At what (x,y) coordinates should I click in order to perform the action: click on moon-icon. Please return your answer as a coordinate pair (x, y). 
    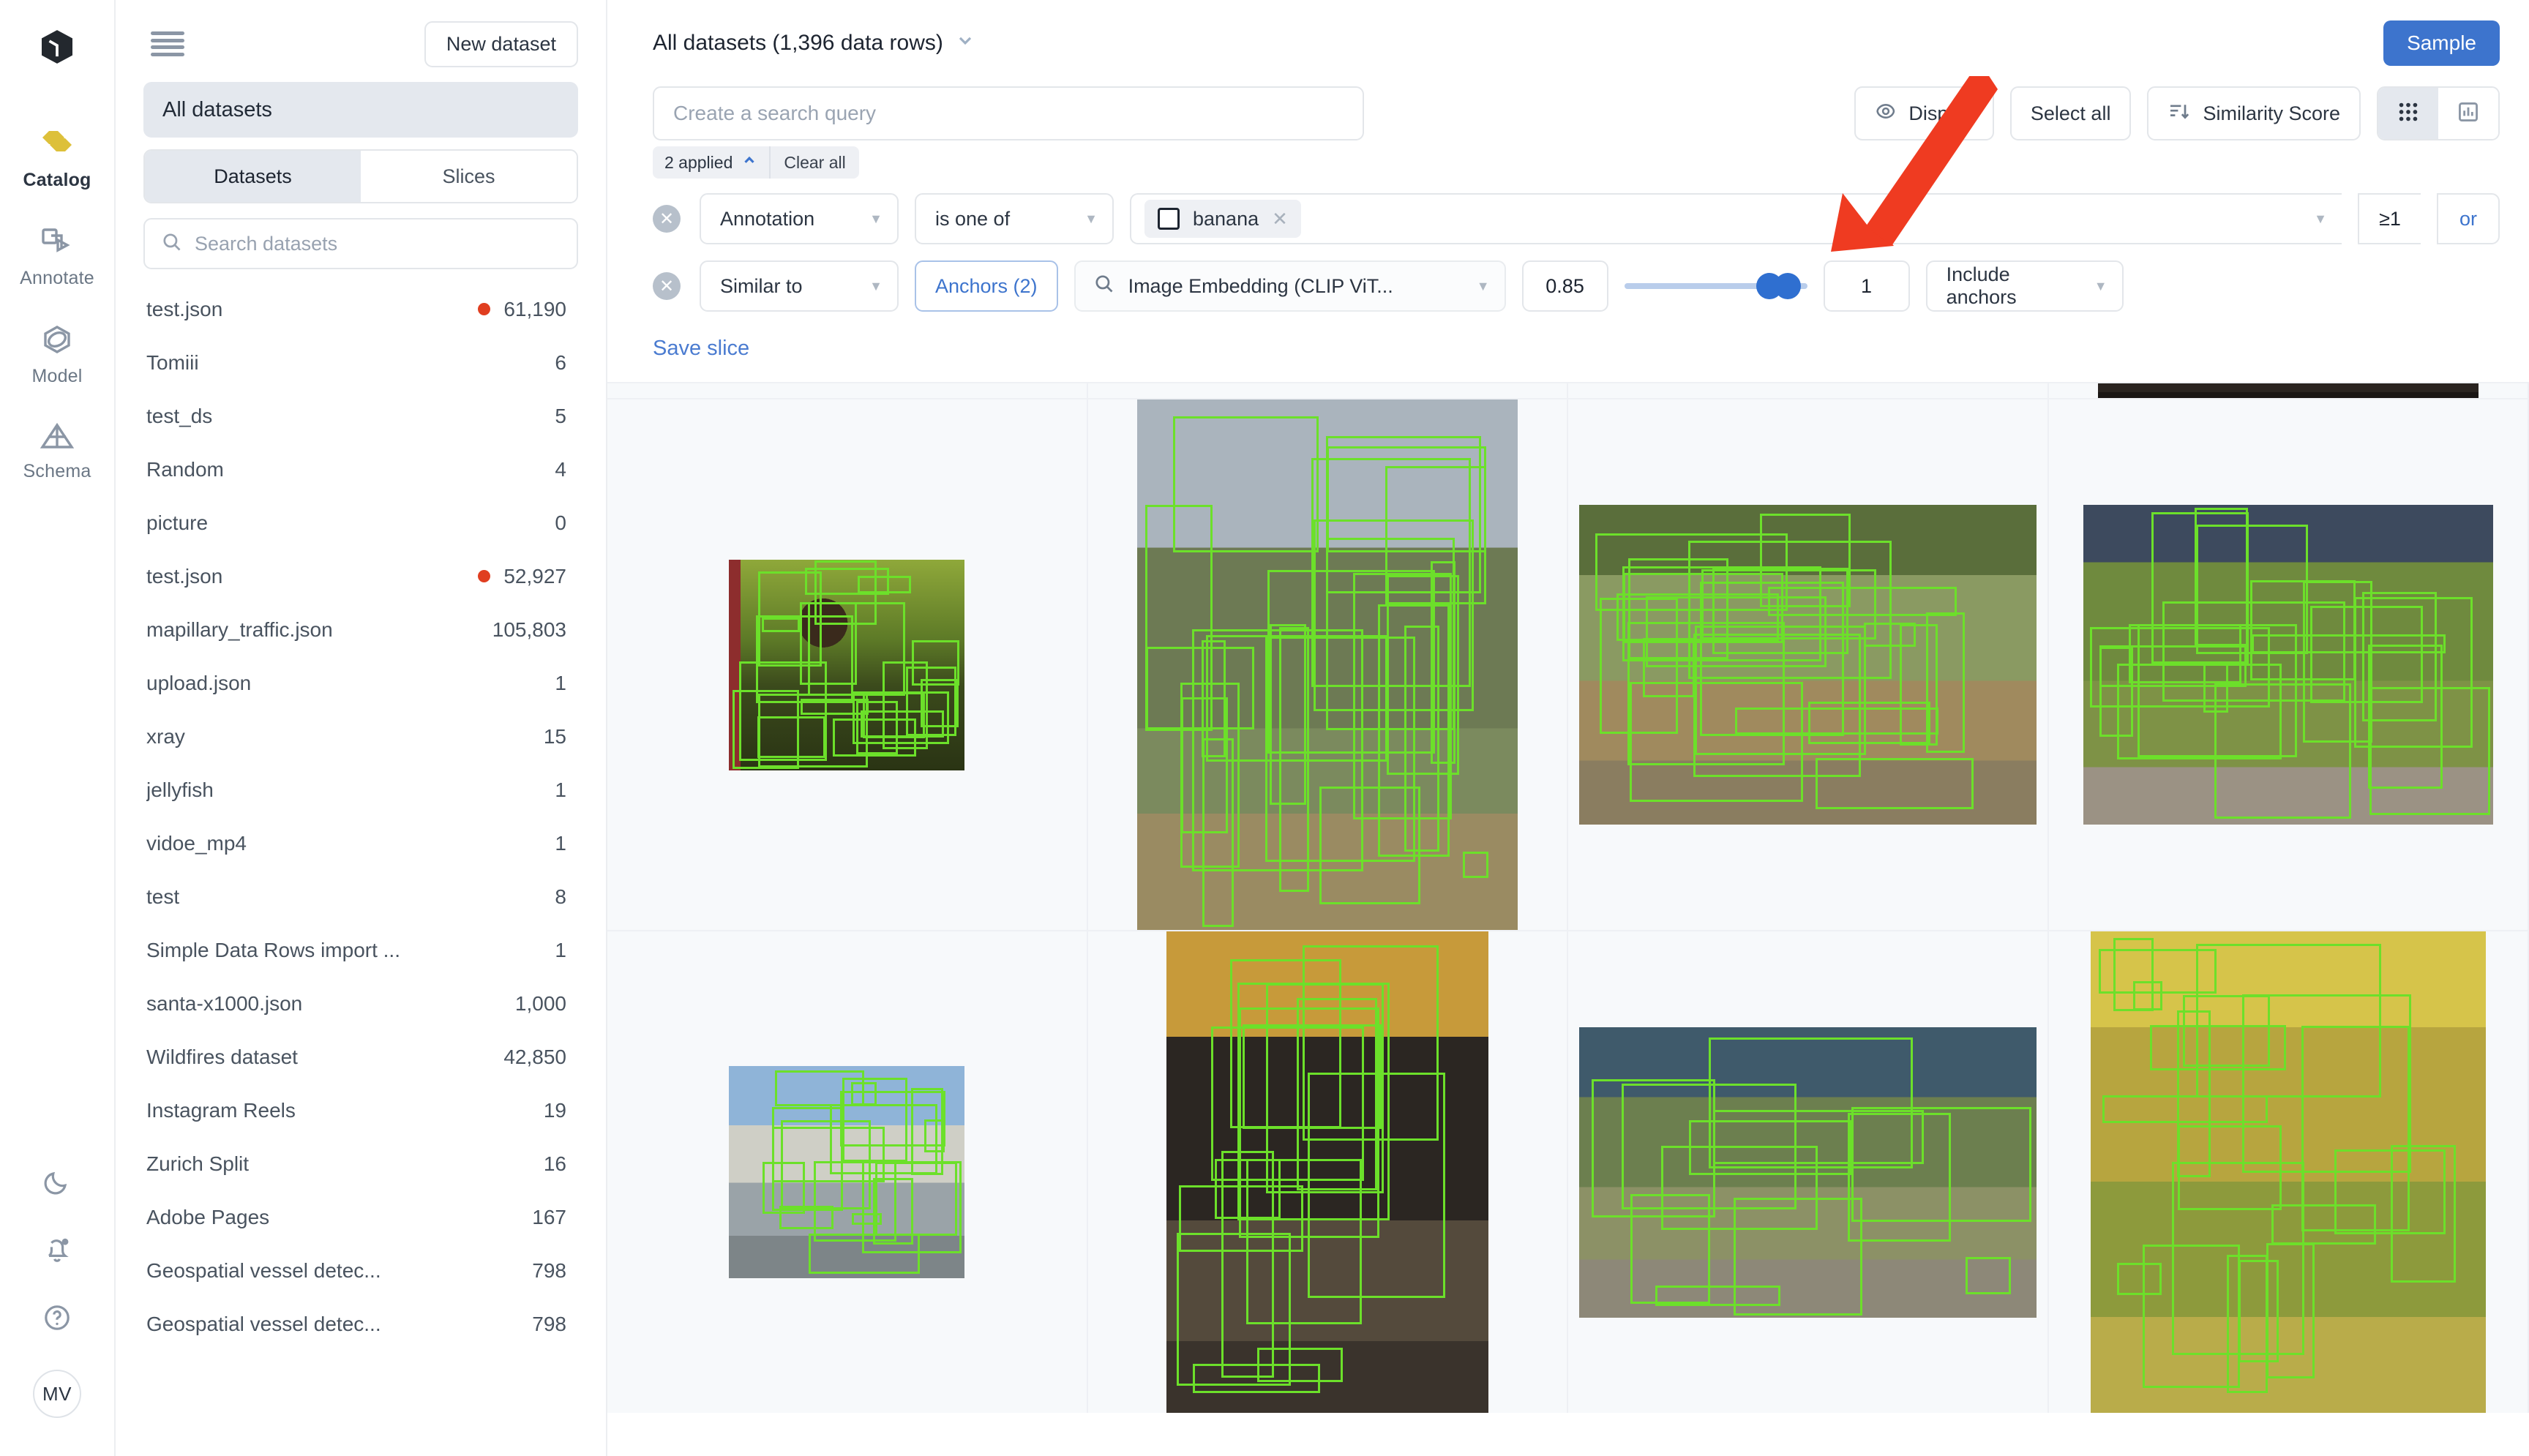
    Looking at the image, I should click on (57, 1183).